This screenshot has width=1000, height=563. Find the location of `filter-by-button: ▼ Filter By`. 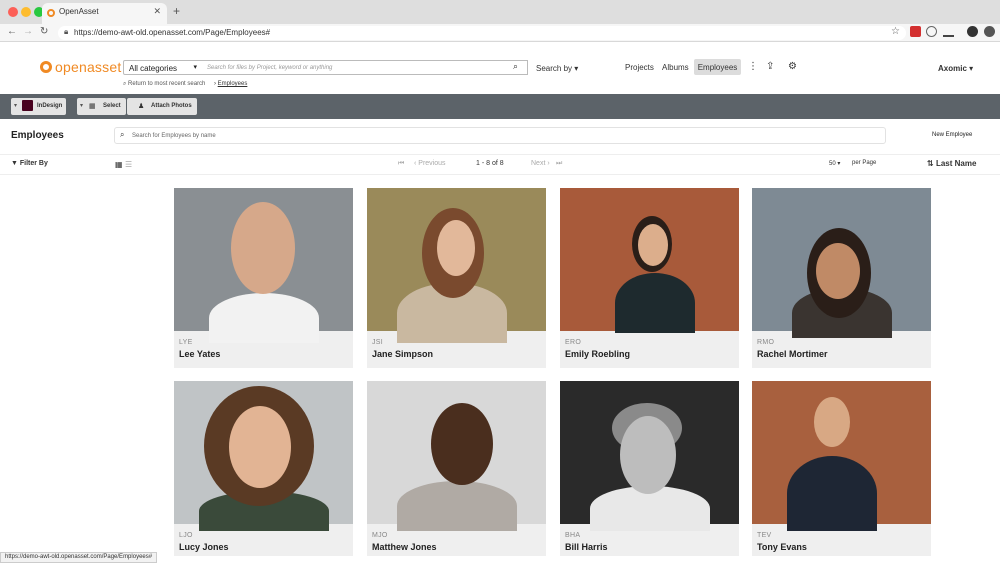

filter-by-button: ▼ Filter By is located at coordinates (29, 163).